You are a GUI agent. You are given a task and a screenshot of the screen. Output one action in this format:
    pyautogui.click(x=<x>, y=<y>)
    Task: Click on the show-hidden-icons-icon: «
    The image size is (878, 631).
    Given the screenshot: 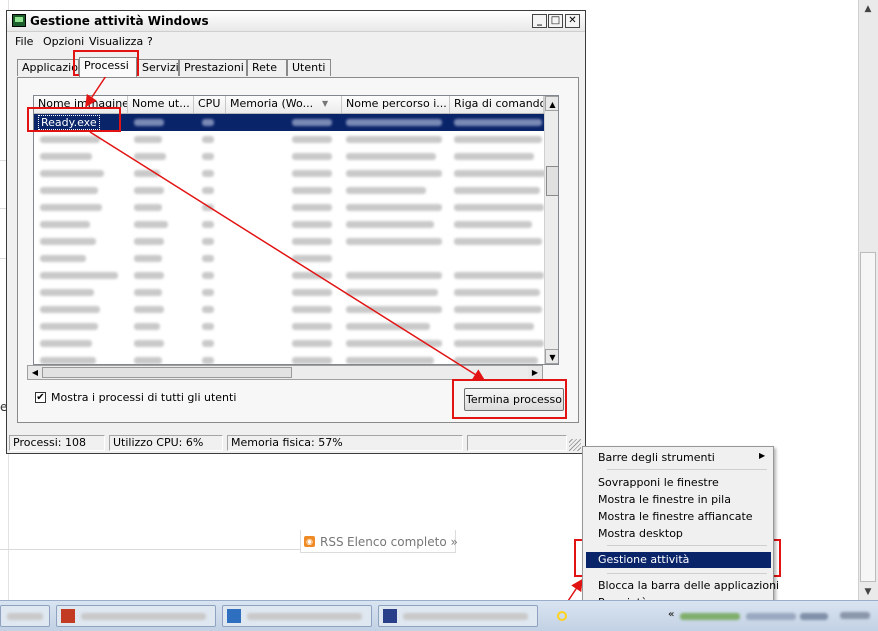 What is the action you would take?
    pyautogui.click(x=671, y=614)
    